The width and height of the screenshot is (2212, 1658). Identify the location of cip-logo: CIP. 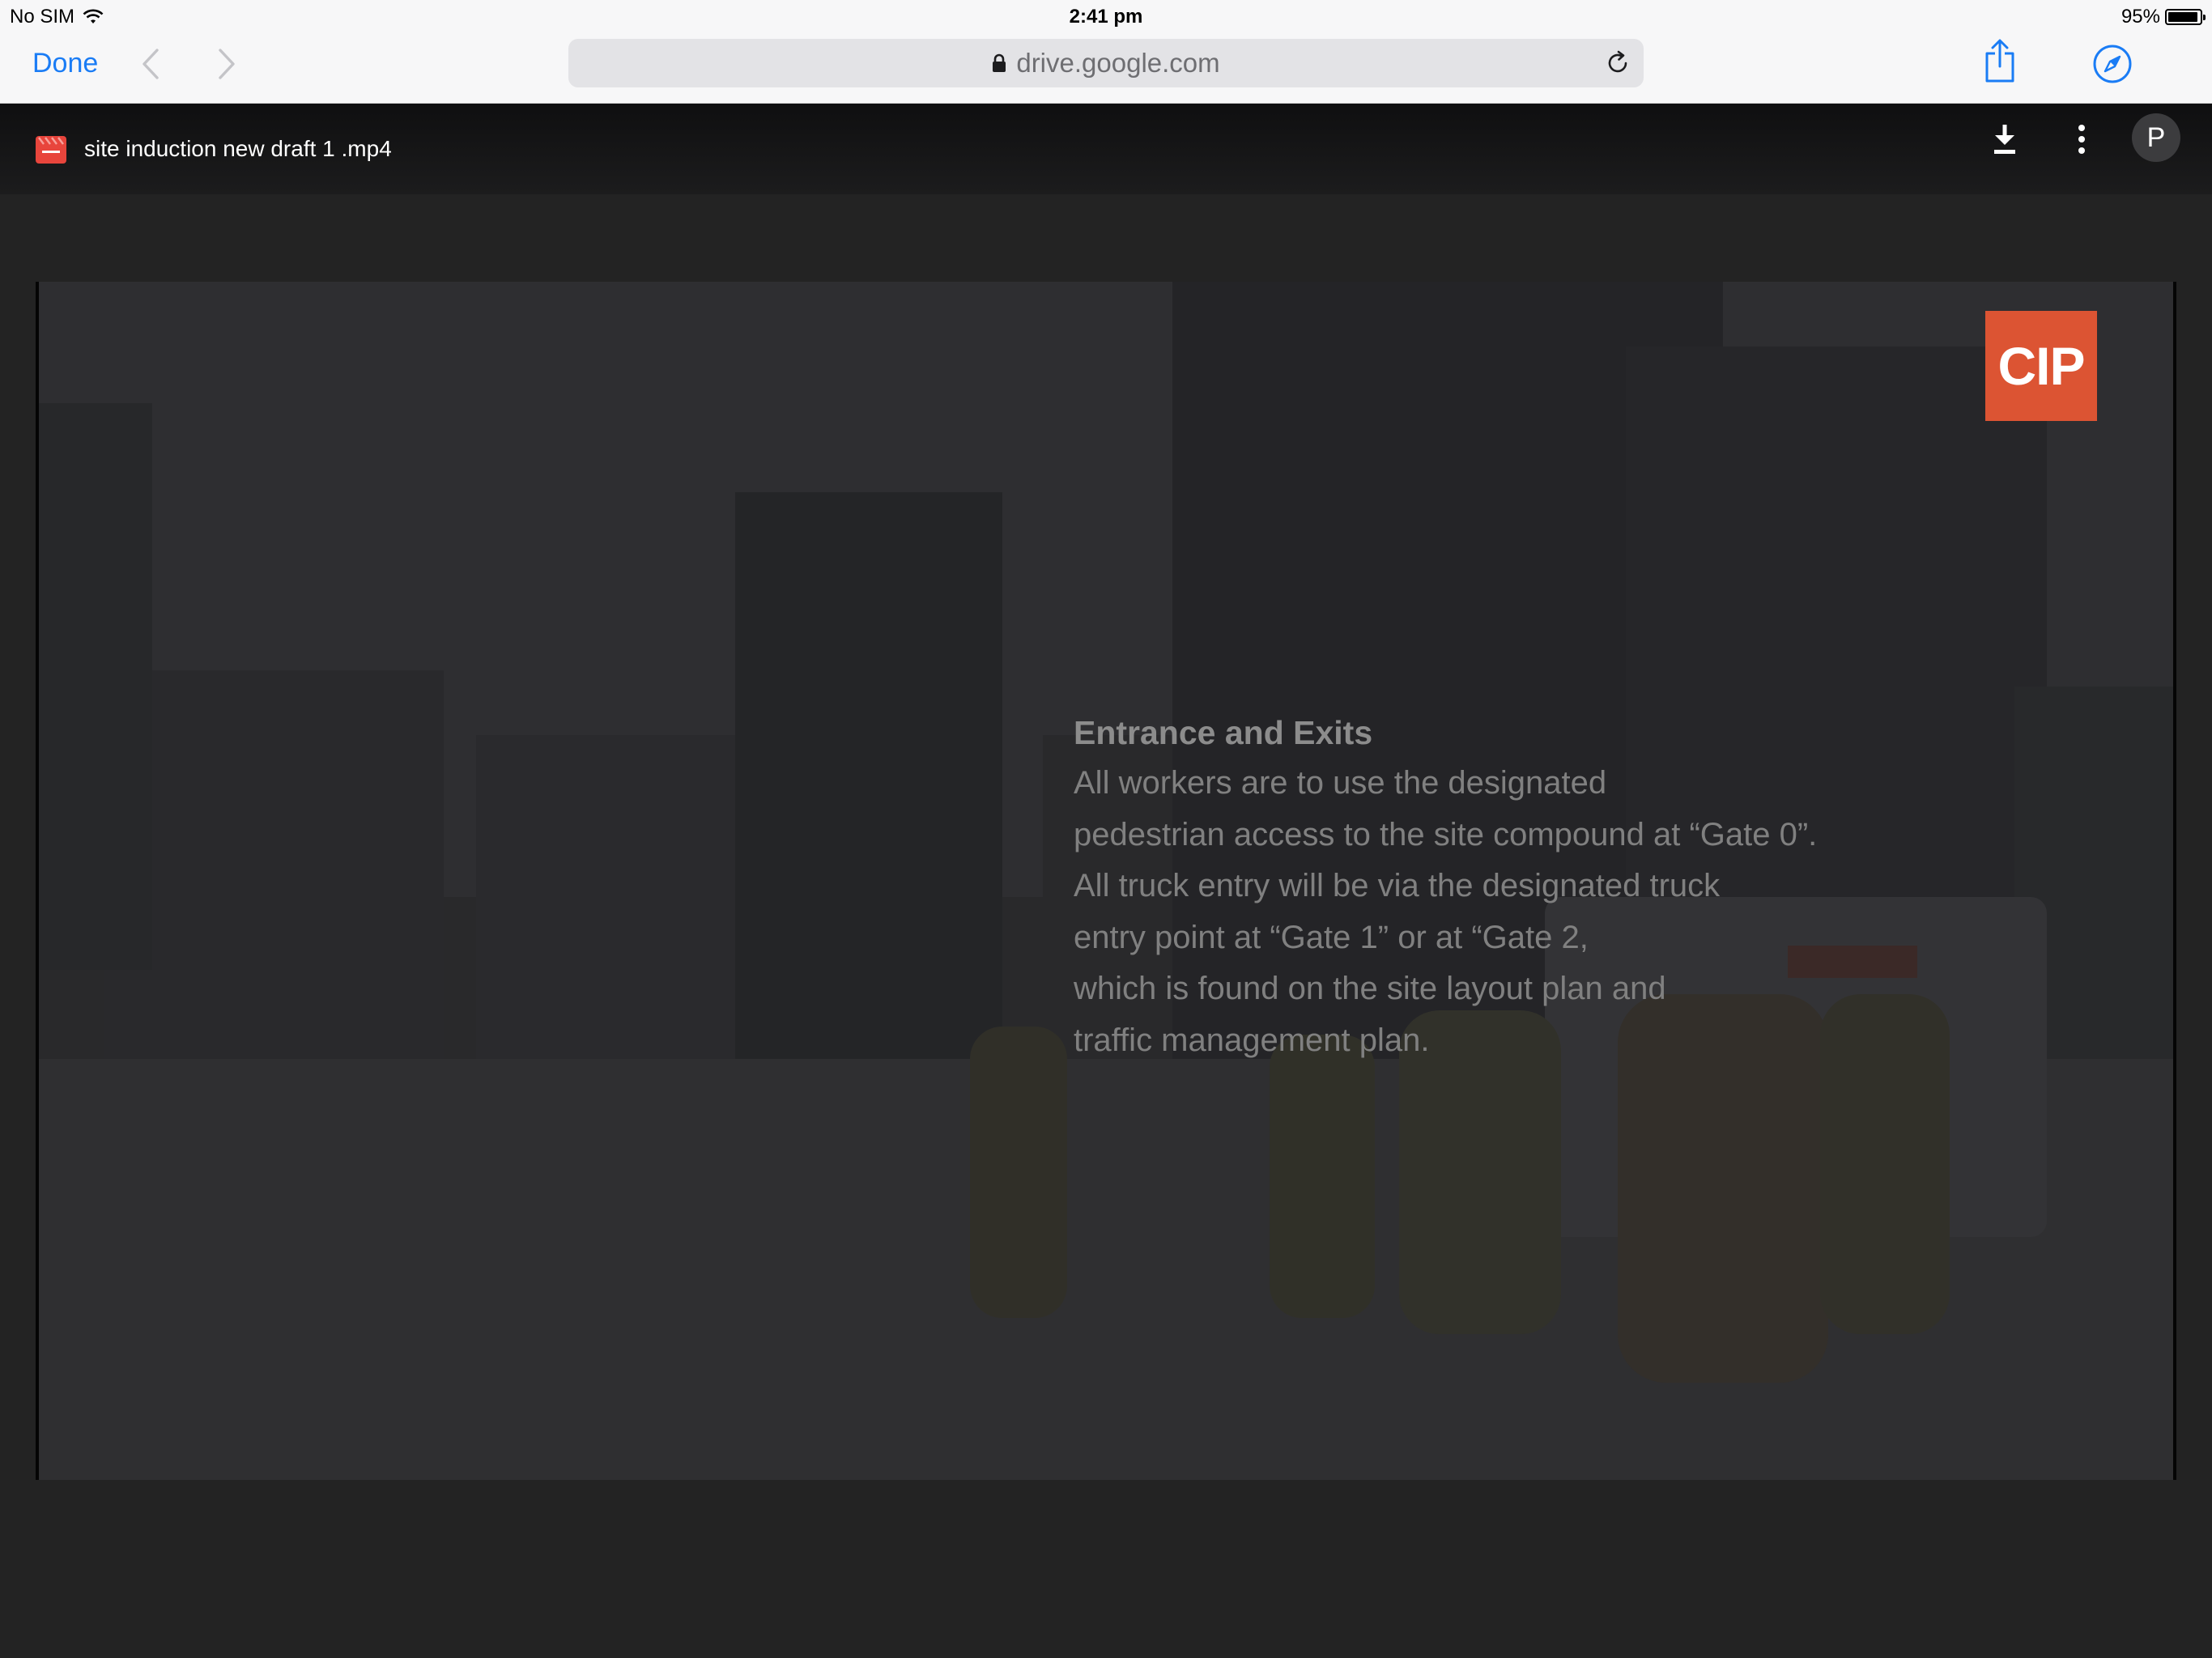
(2041, 366).